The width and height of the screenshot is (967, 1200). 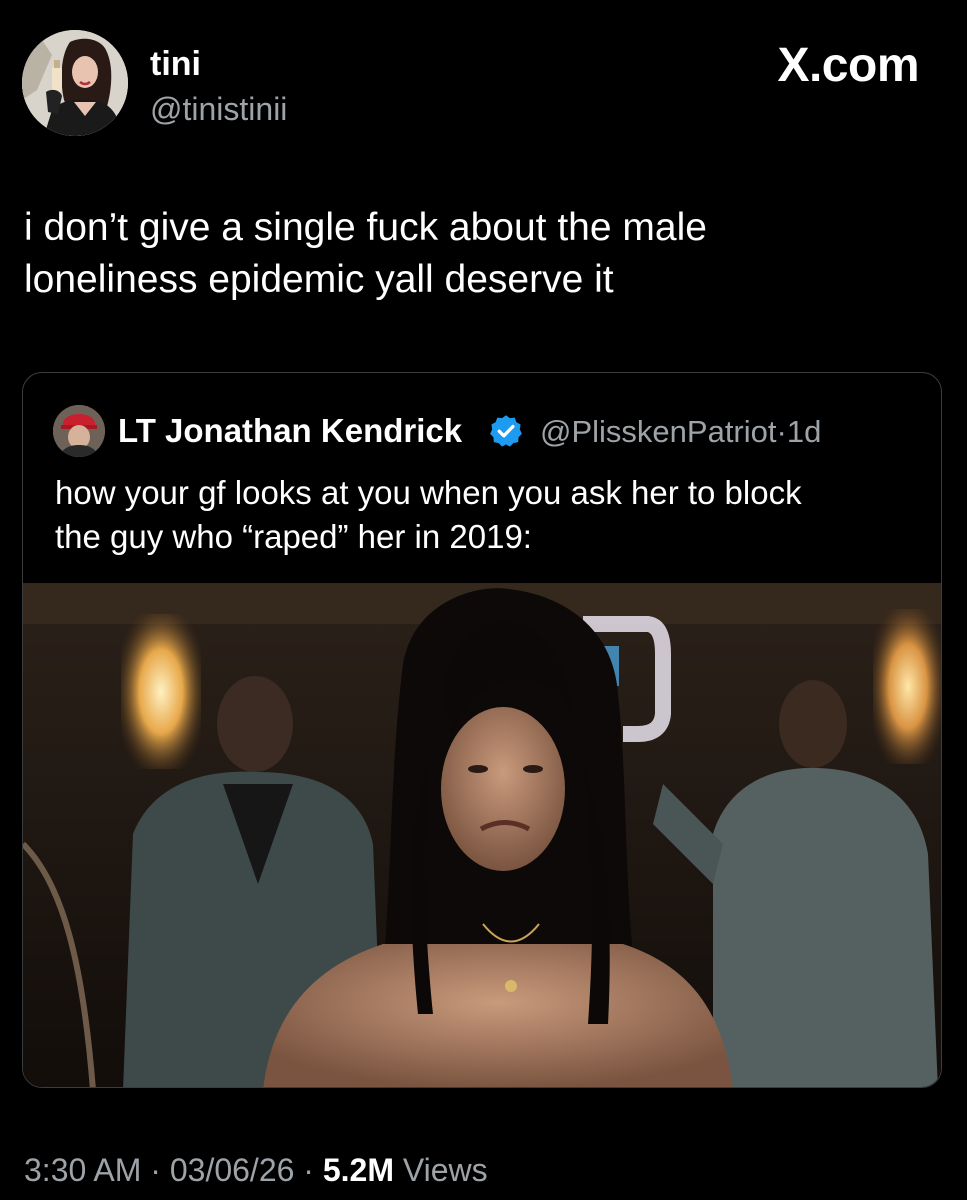 What do you see at coordinates (293, 536) in the screenshot?
I see `quoted-tweet-text-line-2: the guy who “raped” her in 2019:` at bounding box center [293, 536].